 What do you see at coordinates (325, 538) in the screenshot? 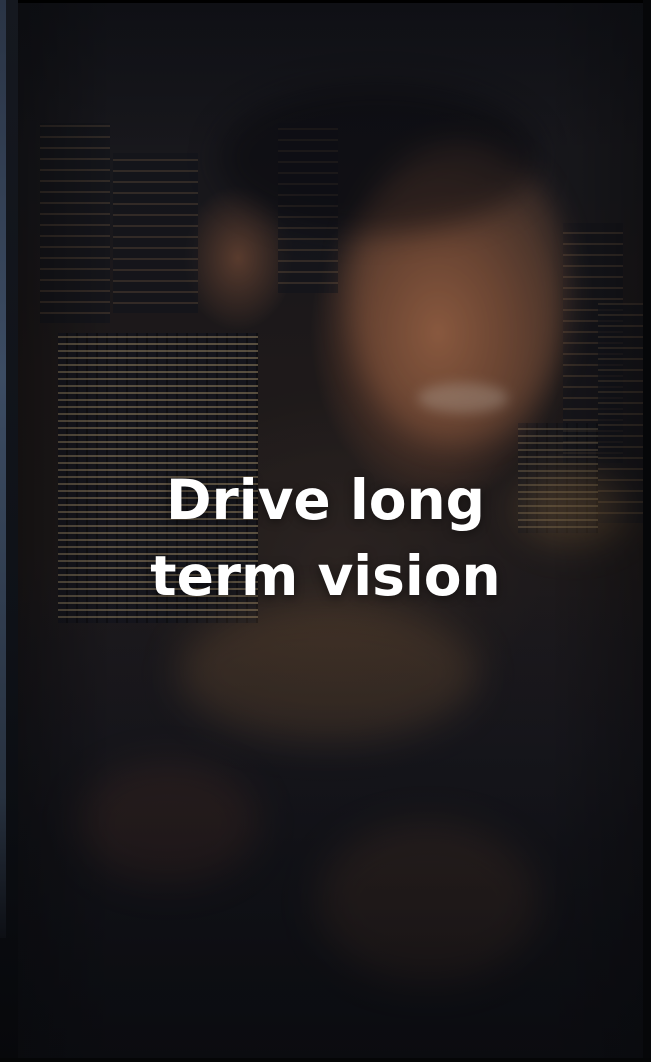
I see `headline: Drive long term vision` at bounding box center [325, 538].